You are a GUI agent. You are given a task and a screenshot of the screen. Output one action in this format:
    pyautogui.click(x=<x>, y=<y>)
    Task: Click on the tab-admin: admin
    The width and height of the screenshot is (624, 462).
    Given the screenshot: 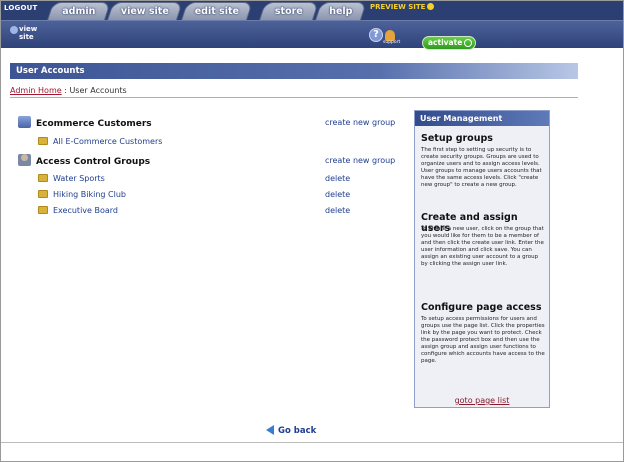 What is the action you would take?
    pyautogui.click(x=79, y=11)
    